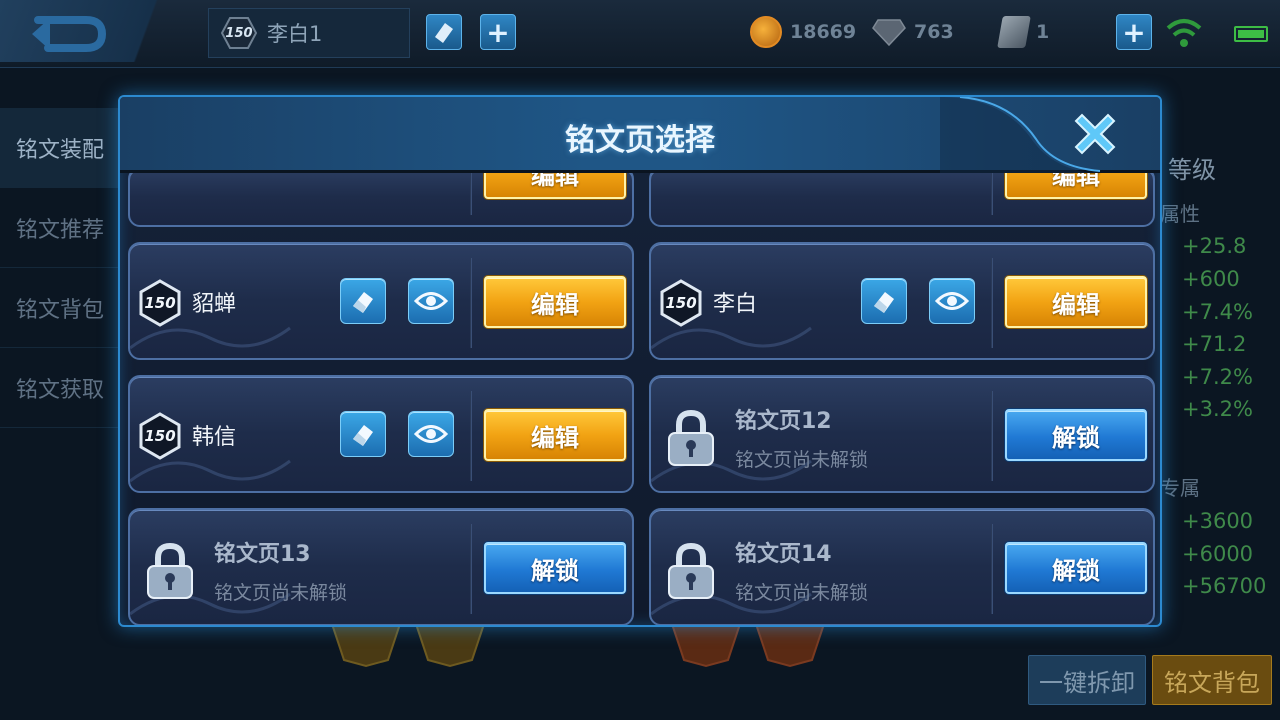  I want to click on rename-card-icon, so click(1014, 32).